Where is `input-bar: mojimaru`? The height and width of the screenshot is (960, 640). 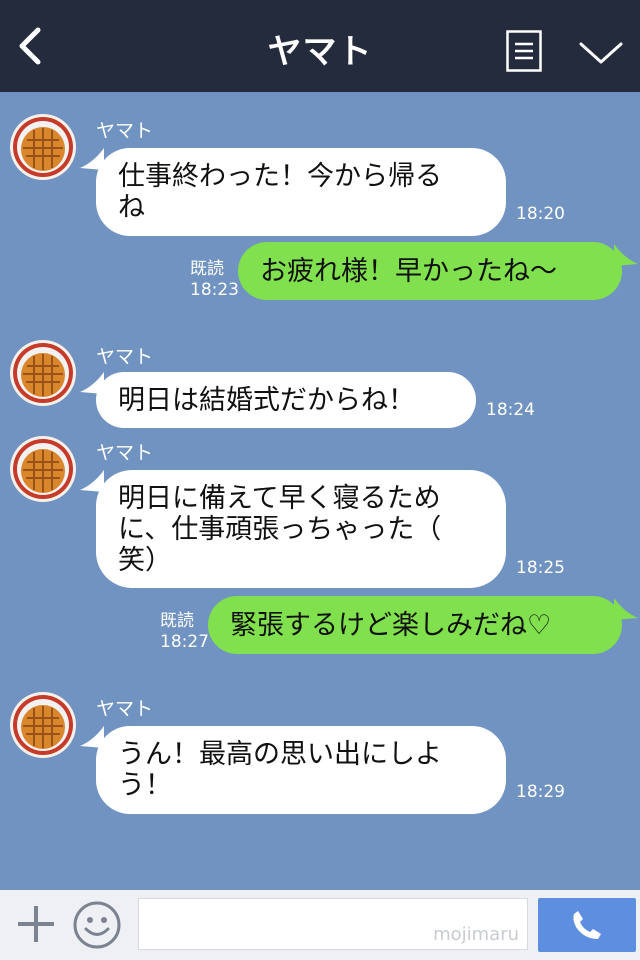 input-bar: mojimaru is located at coordinates (320, 925).